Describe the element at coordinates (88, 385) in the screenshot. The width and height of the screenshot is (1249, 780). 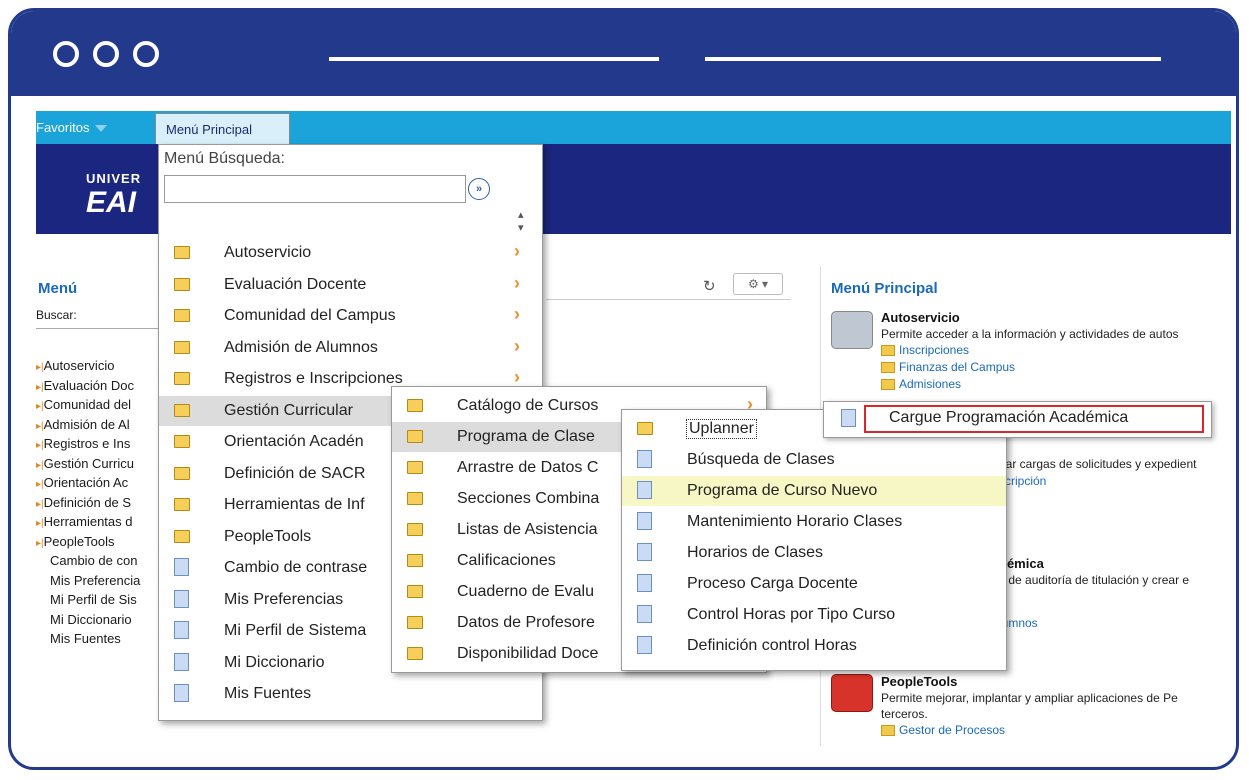
I see `left-menu-item-label: Evaluación Doc` at that location.